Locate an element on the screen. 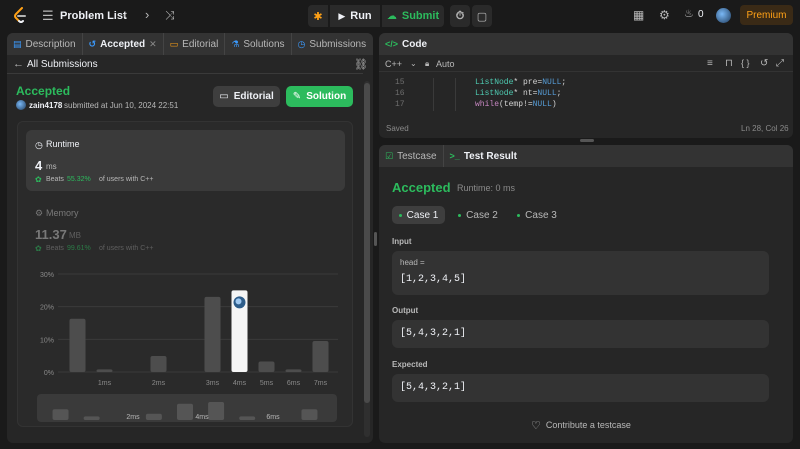  case-tab-1: Case 1 is located at coordinates (418, 215).